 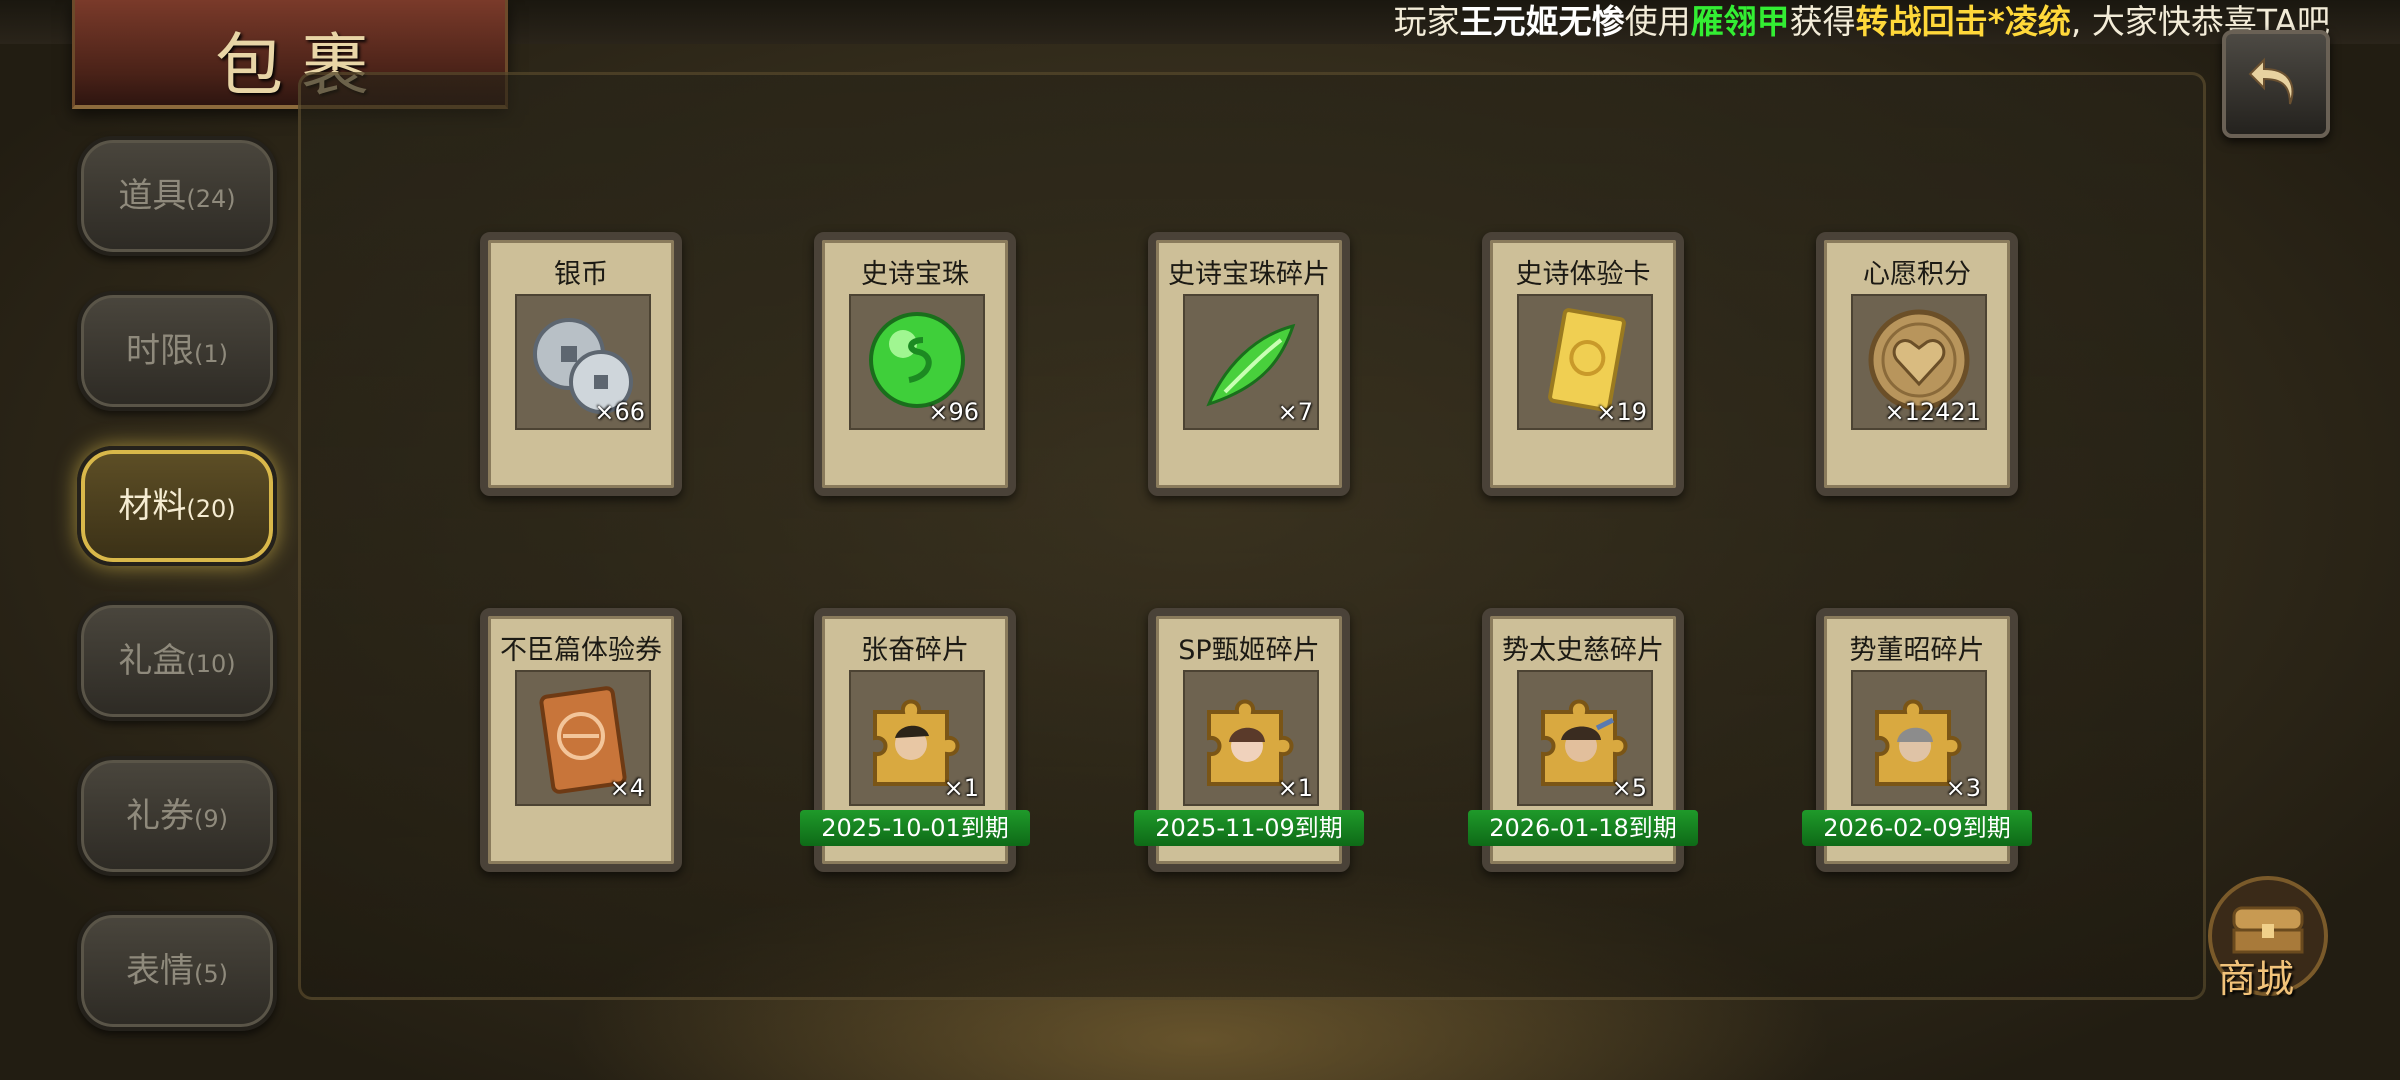 What do you see at coordinates (211, 974) in the screenshot?
I see `tab-count: (5)` at bounding box center [211, 974].